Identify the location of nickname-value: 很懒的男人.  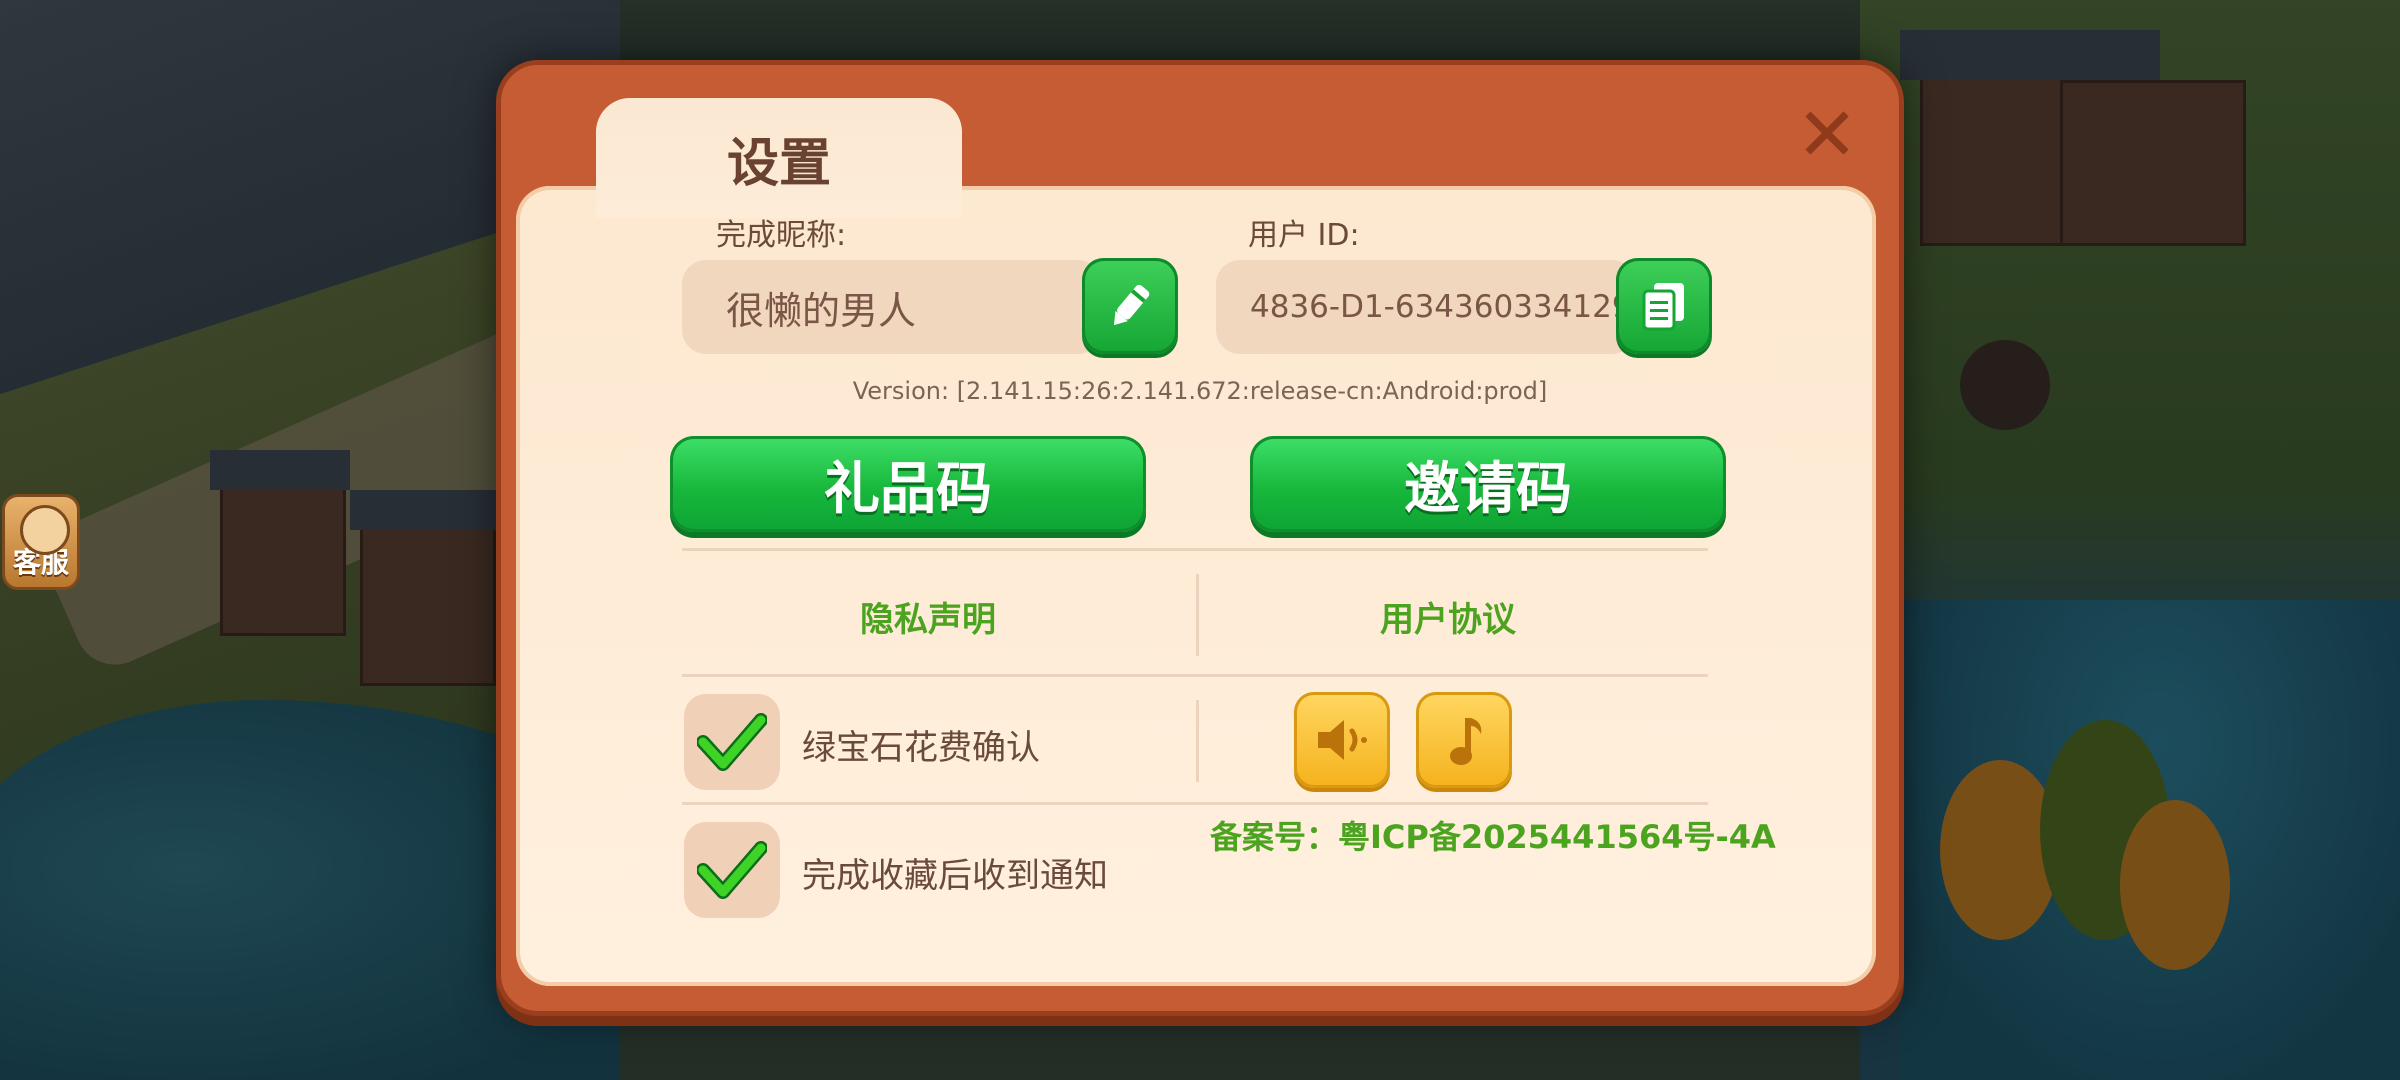
(821, 310).